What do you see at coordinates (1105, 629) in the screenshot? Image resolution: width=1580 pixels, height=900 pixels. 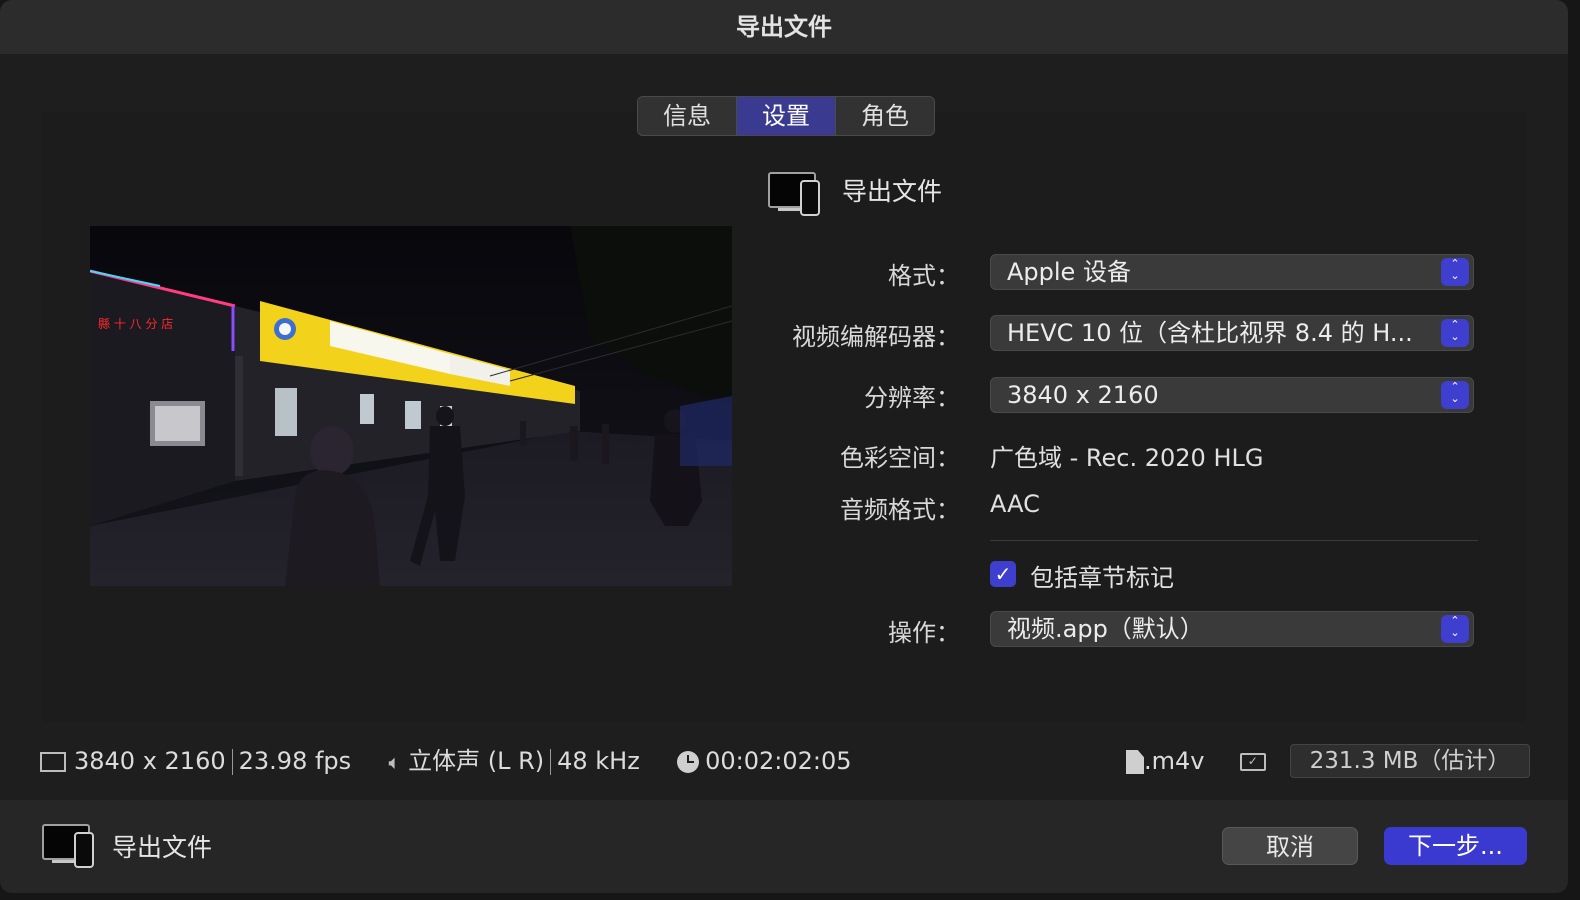 I see `action-value: 视频.app（默认）` at bounding box center [1105, 629].